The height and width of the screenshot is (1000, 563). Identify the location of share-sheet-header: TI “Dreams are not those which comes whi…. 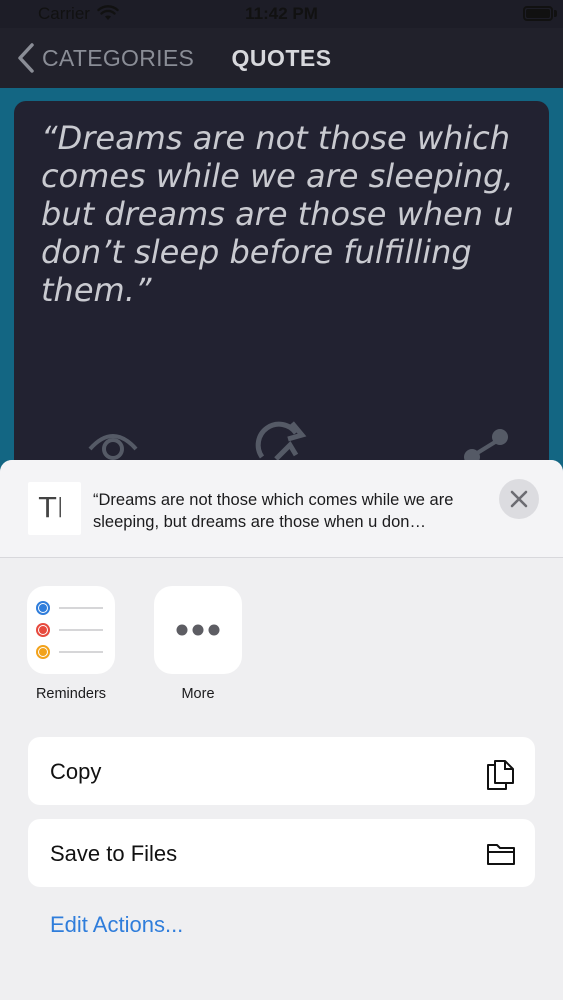
(281, 509).